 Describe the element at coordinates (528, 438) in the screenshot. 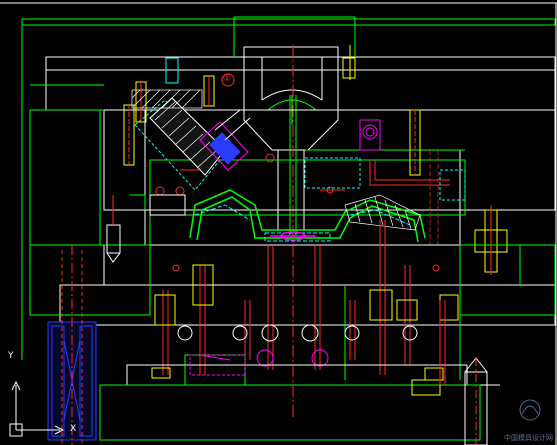

I see `watermark-text: 中国模具设计网` at that location.